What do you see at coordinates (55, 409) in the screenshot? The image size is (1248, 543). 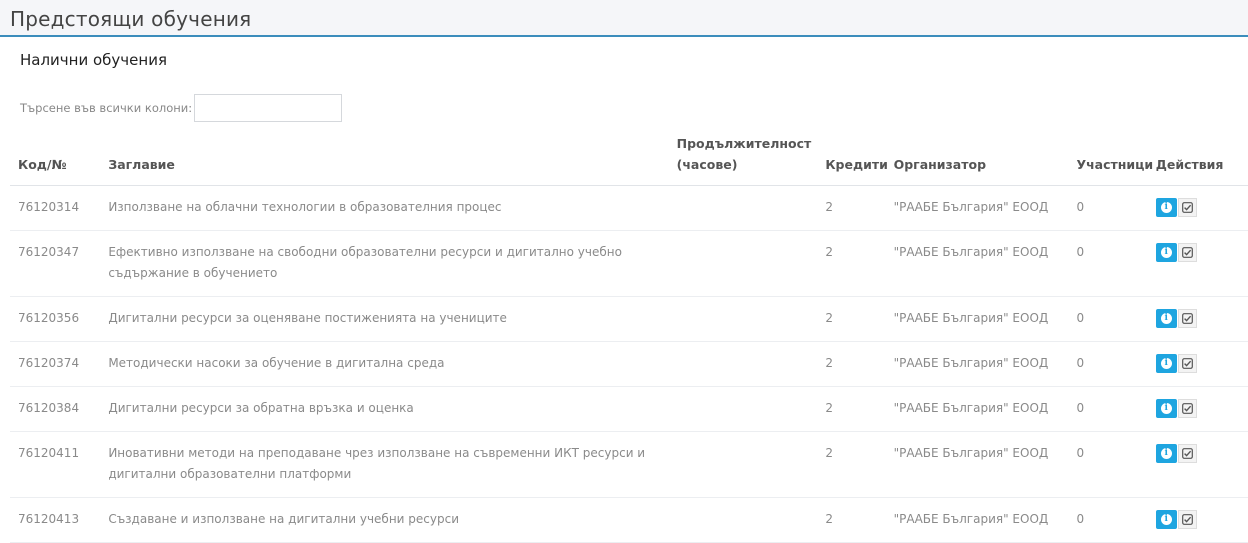 I see `cell-code: 76120384` at bounding box center [55, 409].